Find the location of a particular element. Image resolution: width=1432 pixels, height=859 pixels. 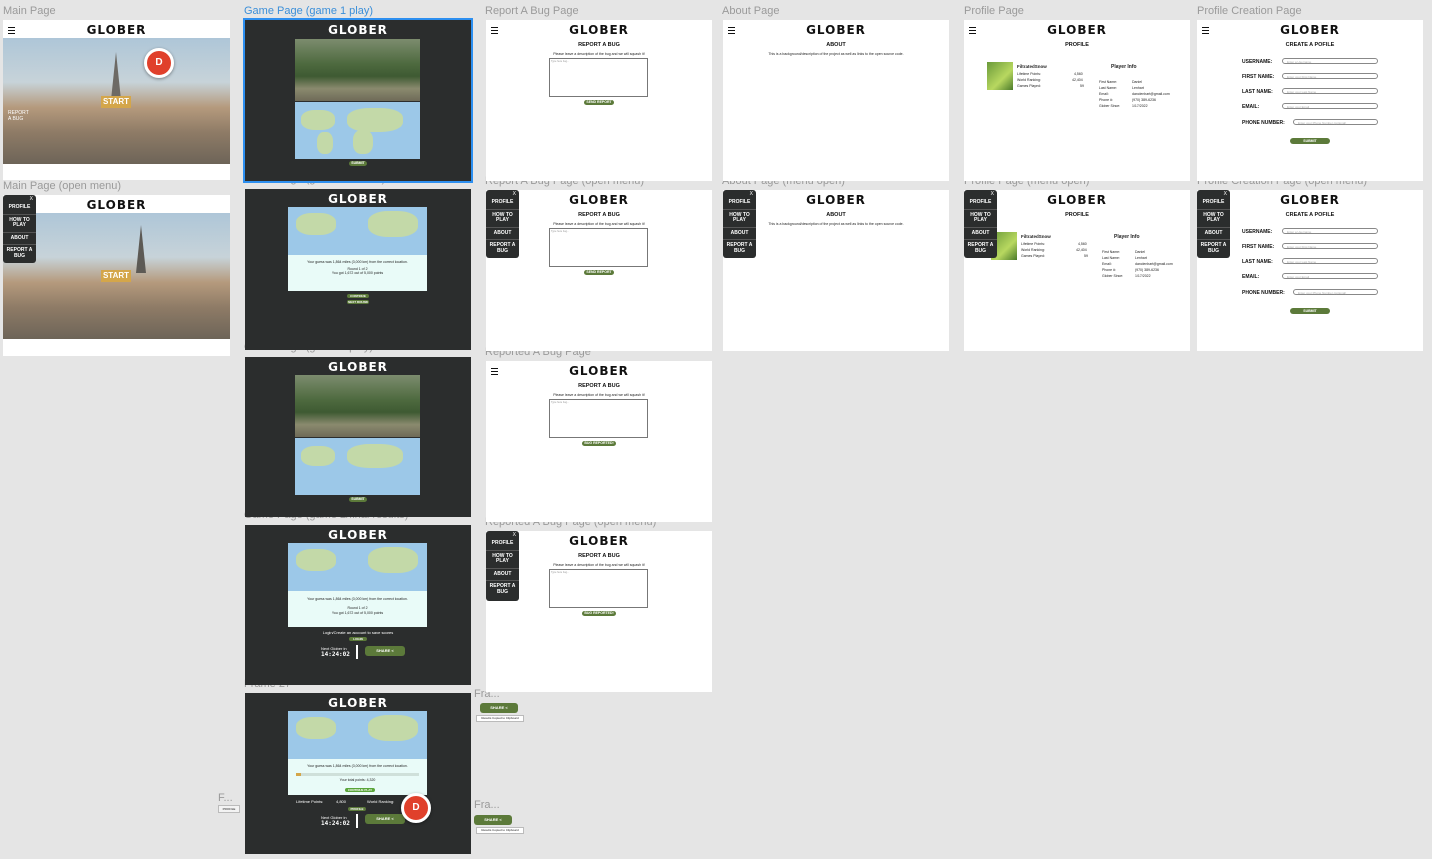

profile-button: PROFILE is located at coordinates (357, 809).